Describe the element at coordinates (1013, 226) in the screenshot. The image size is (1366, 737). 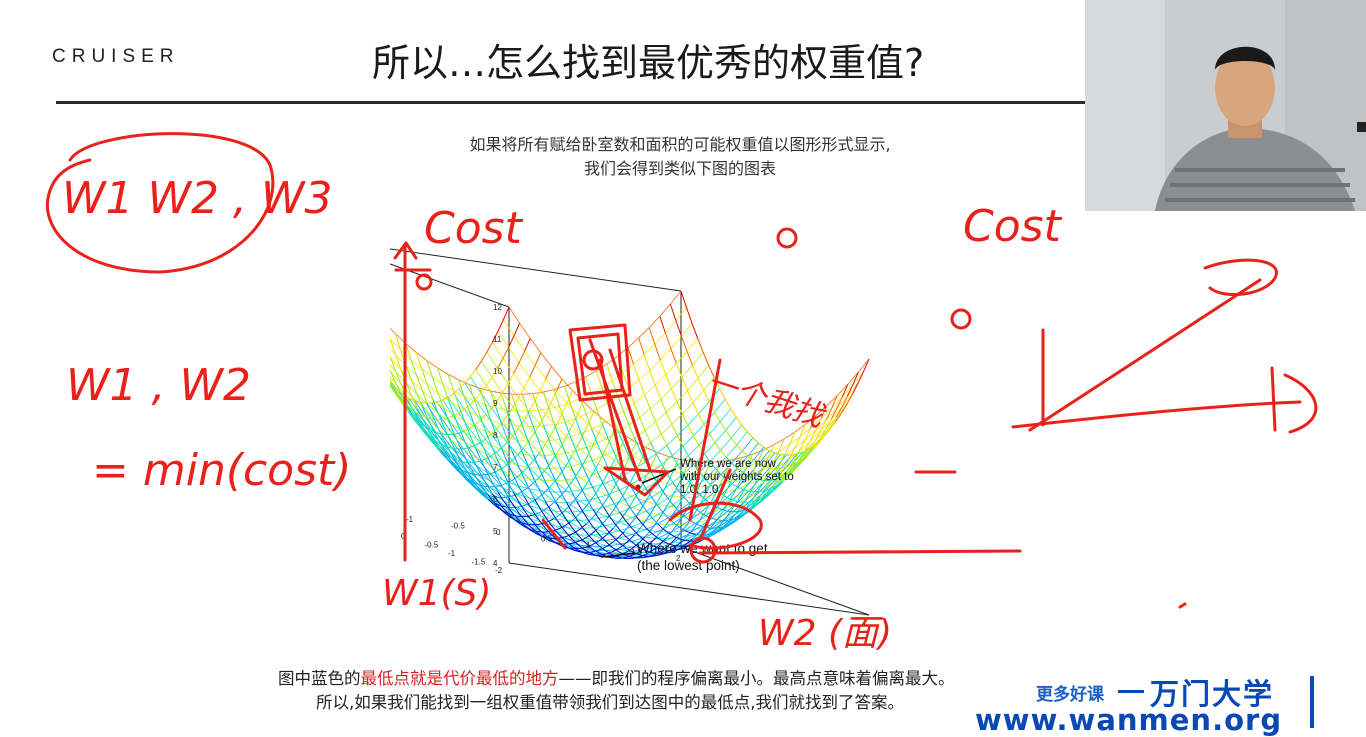
I see `hand-cost-right: Cost` at that location.